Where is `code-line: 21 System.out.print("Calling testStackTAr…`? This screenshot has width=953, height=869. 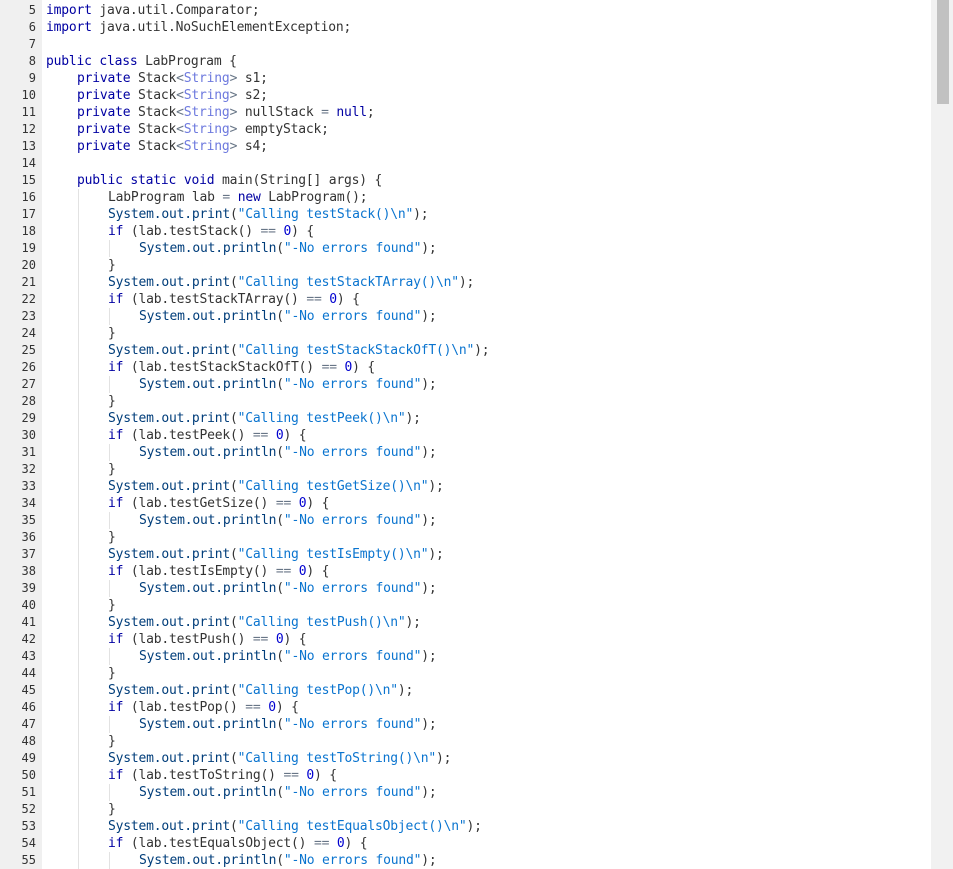
code-line: 21 System.out.print("Calling testStackTAr… is located at coordinates (465, 282).